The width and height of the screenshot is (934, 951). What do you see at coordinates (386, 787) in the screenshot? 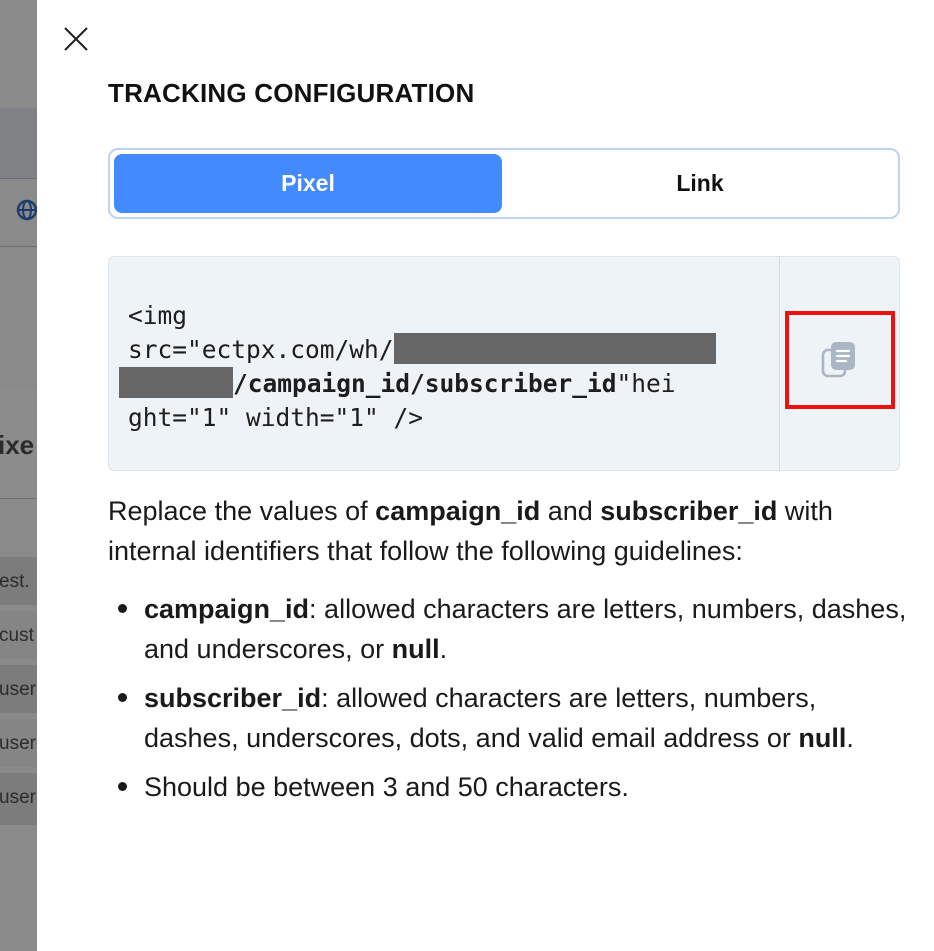
I see `guideline-text: Should be between 3 and 50 characters.` at bounding box center [386, 787].